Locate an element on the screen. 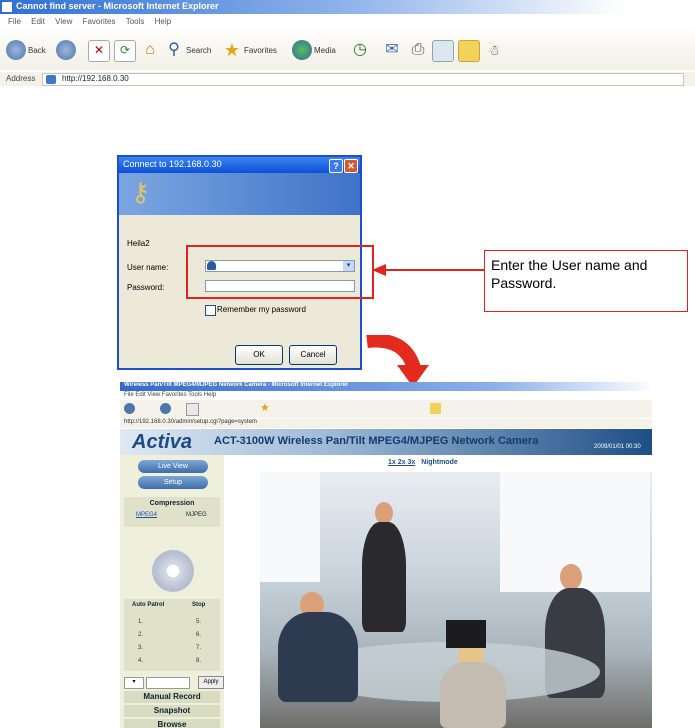 Image resolution: width=695 pixels, height=728 pixels. home-icon: ⌂ is located at coordinates (150, 50).